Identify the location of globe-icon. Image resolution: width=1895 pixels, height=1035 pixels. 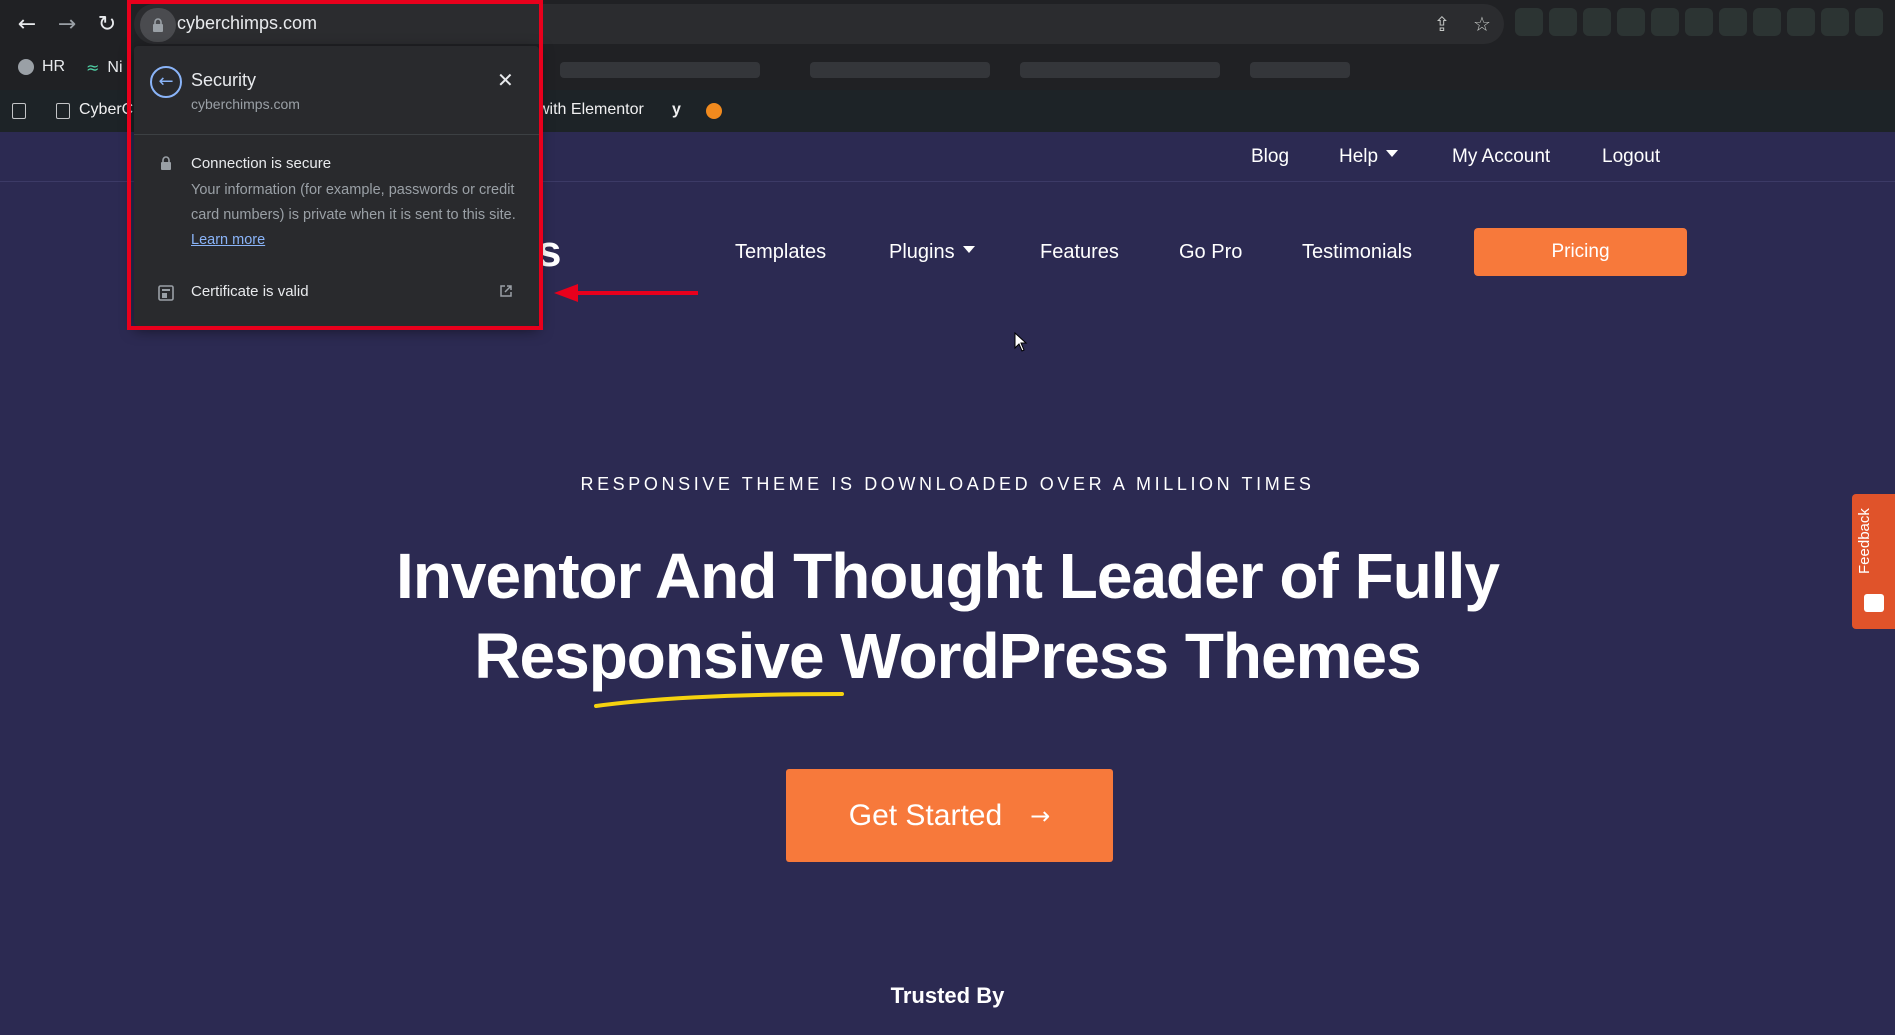
(26, 67).